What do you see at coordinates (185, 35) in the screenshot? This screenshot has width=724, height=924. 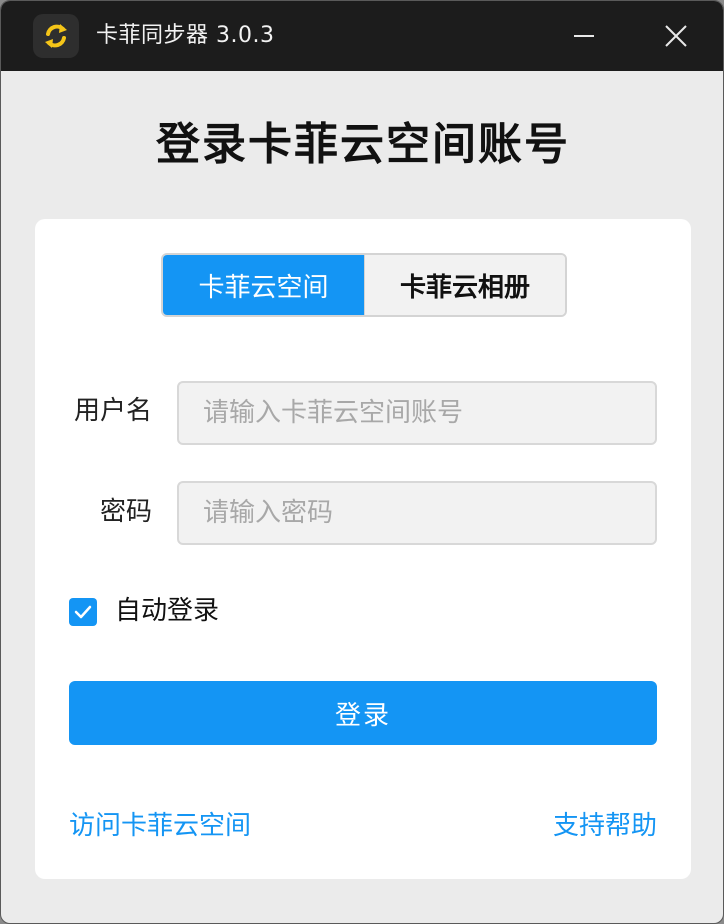 I see `window-title: 卡菲同步器 3.0.3` at bounding box center [185, 35].